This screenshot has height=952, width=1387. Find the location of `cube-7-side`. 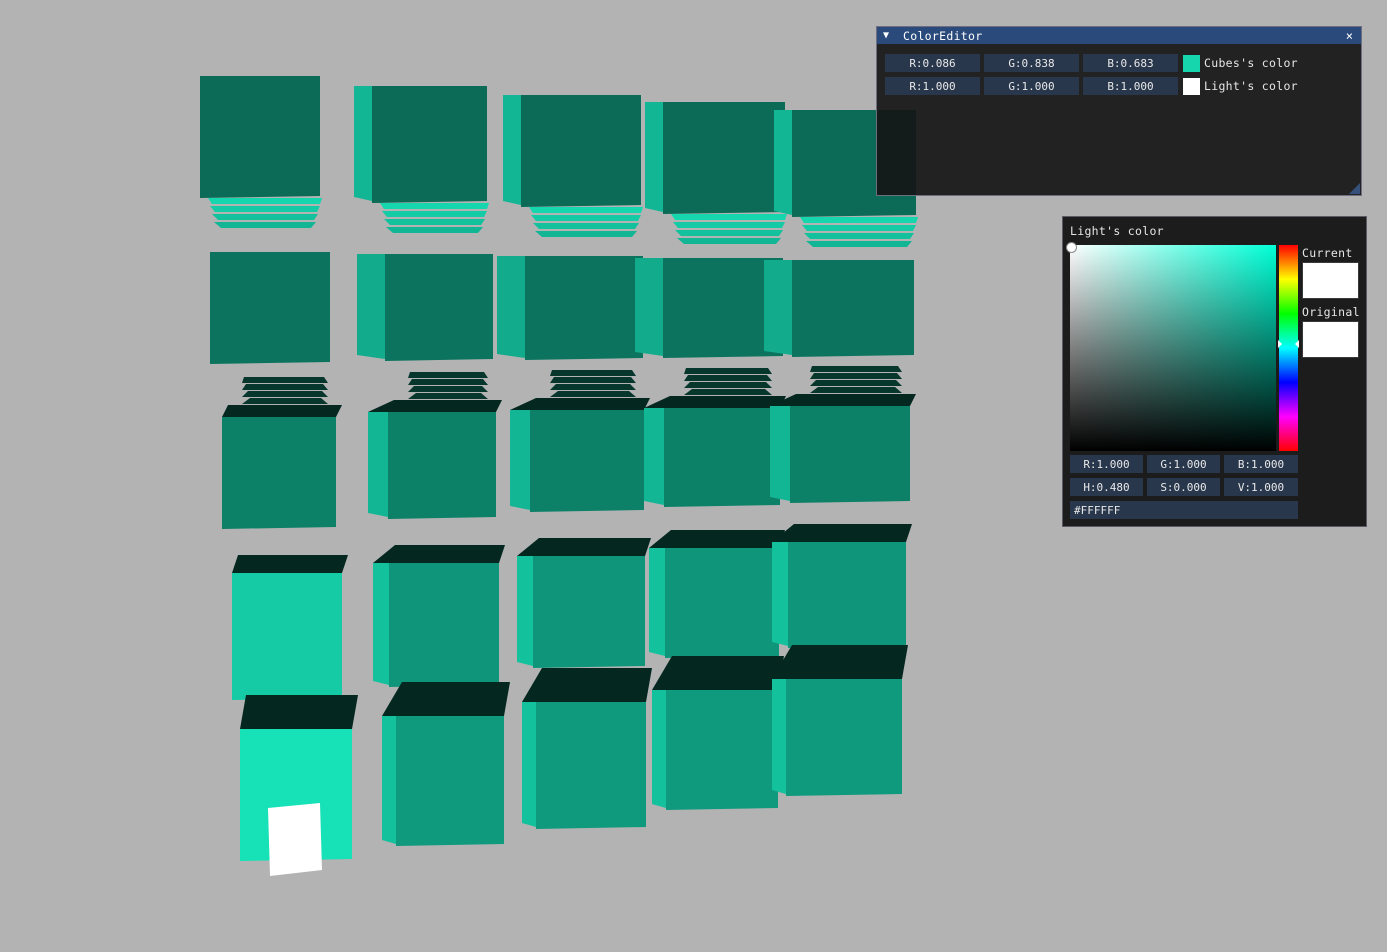

cube-7-side is located at coordinates (371, 306).